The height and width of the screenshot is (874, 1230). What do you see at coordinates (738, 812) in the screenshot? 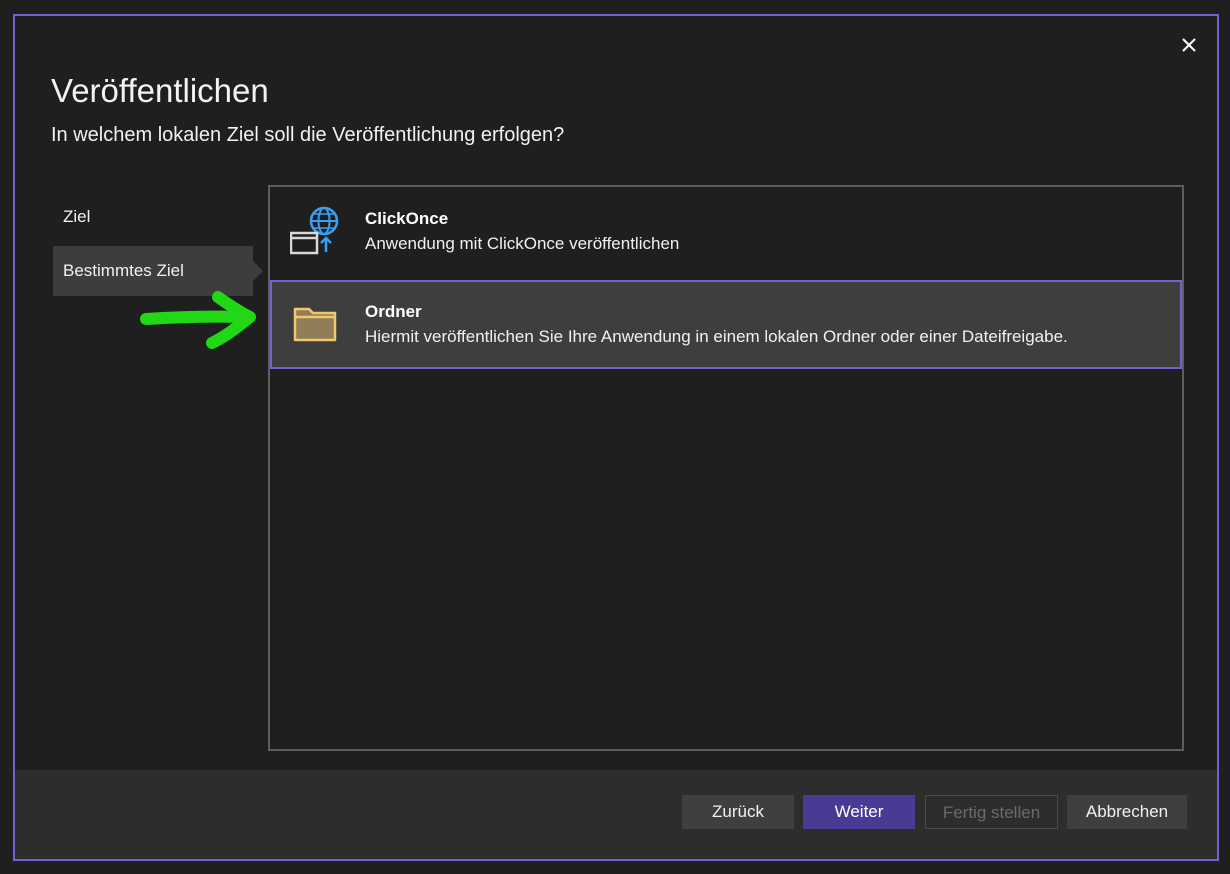
I see `back-button: Zurück` at bounding box center [738, 812].